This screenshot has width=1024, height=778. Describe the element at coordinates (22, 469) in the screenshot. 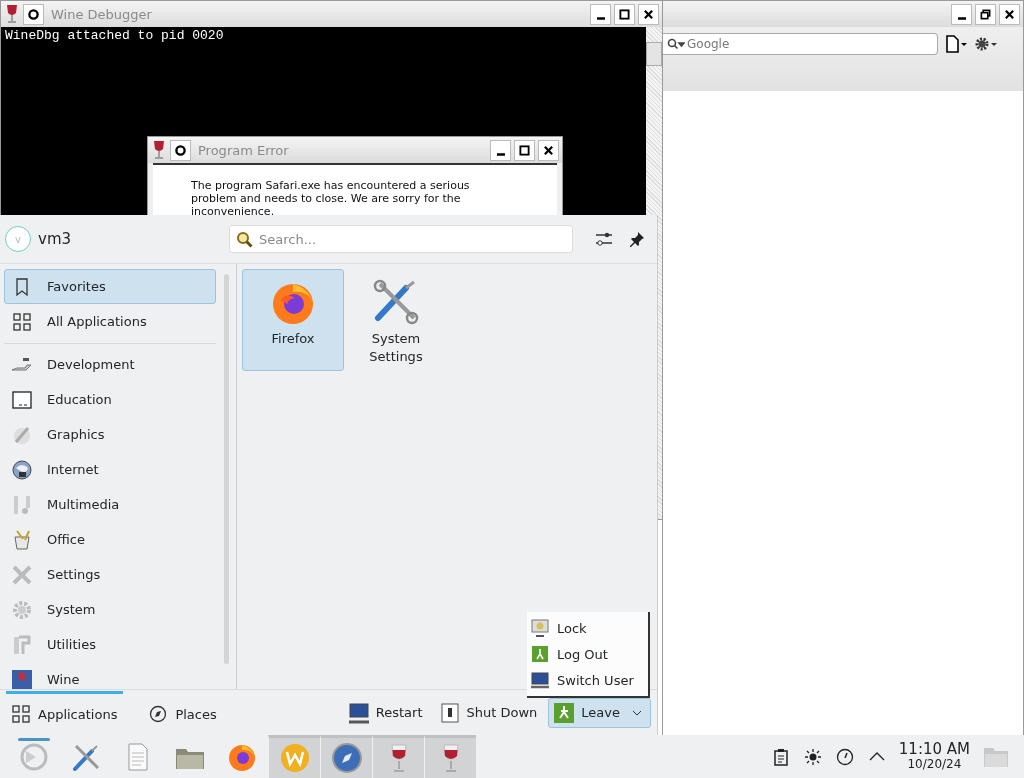

I see `globe-icon` at that location.